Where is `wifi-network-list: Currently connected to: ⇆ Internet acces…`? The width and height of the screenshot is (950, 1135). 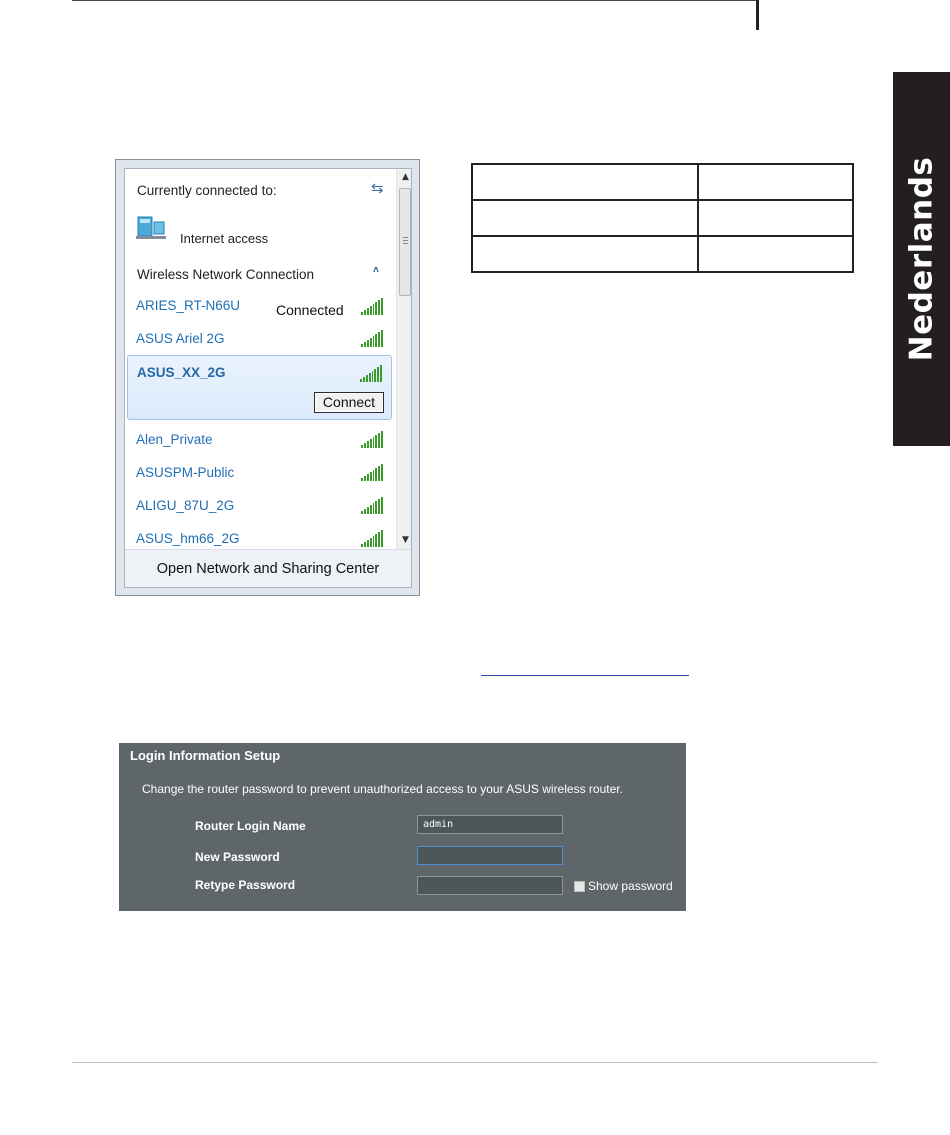 wifi-network-list: Currently connected to: ⇆ Internet acces… is located at coordinates (260, 359).